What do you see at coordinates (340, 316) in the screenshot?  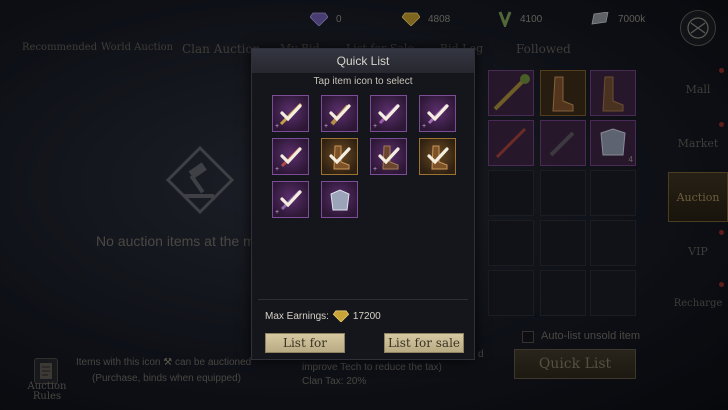 I see `gold-gem-icon` at bounding box center [340, 316].